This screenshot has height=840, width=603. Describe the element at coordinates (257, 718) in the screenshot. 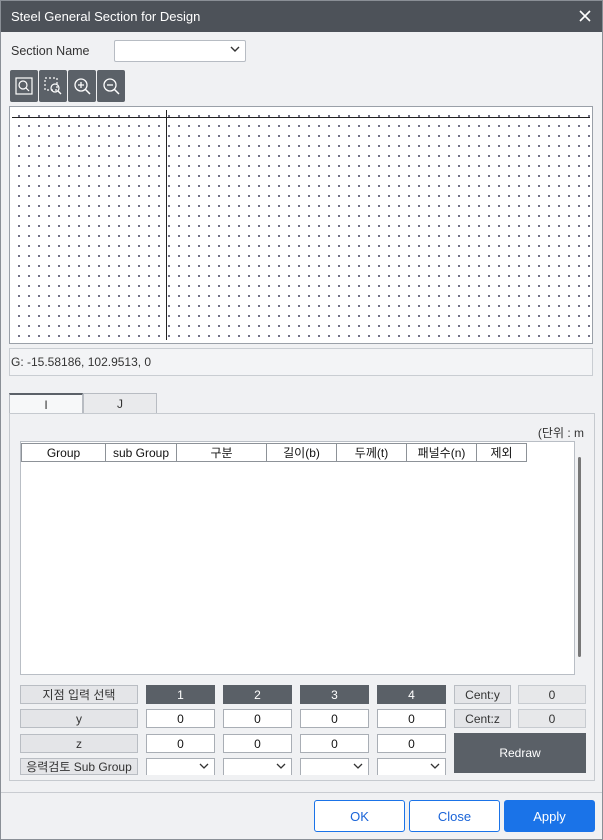

I see `y-input-2: 0` at that location.